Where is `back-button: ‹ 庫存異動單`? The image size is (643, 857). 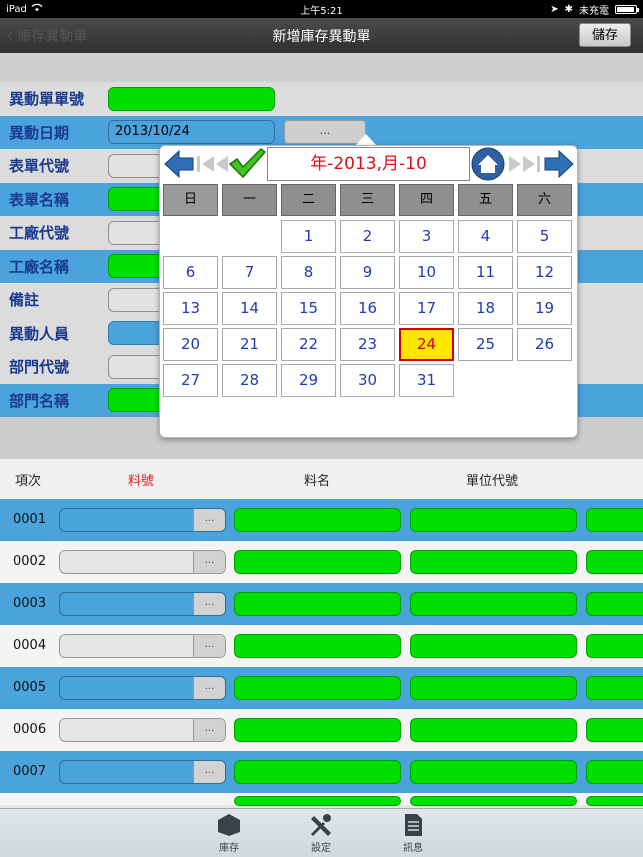
back-button: ‹ 庫存異動單 is located at coordinates (46, 35).